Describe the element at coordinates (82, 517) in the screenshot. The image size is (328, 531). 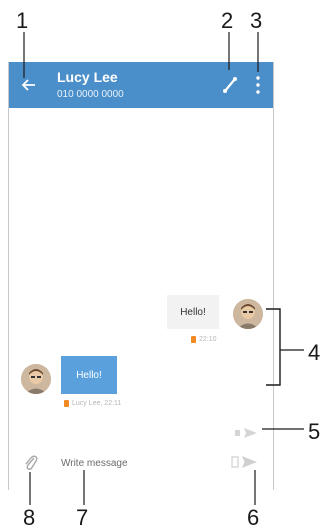
I see `callout-7: 7` at that location.